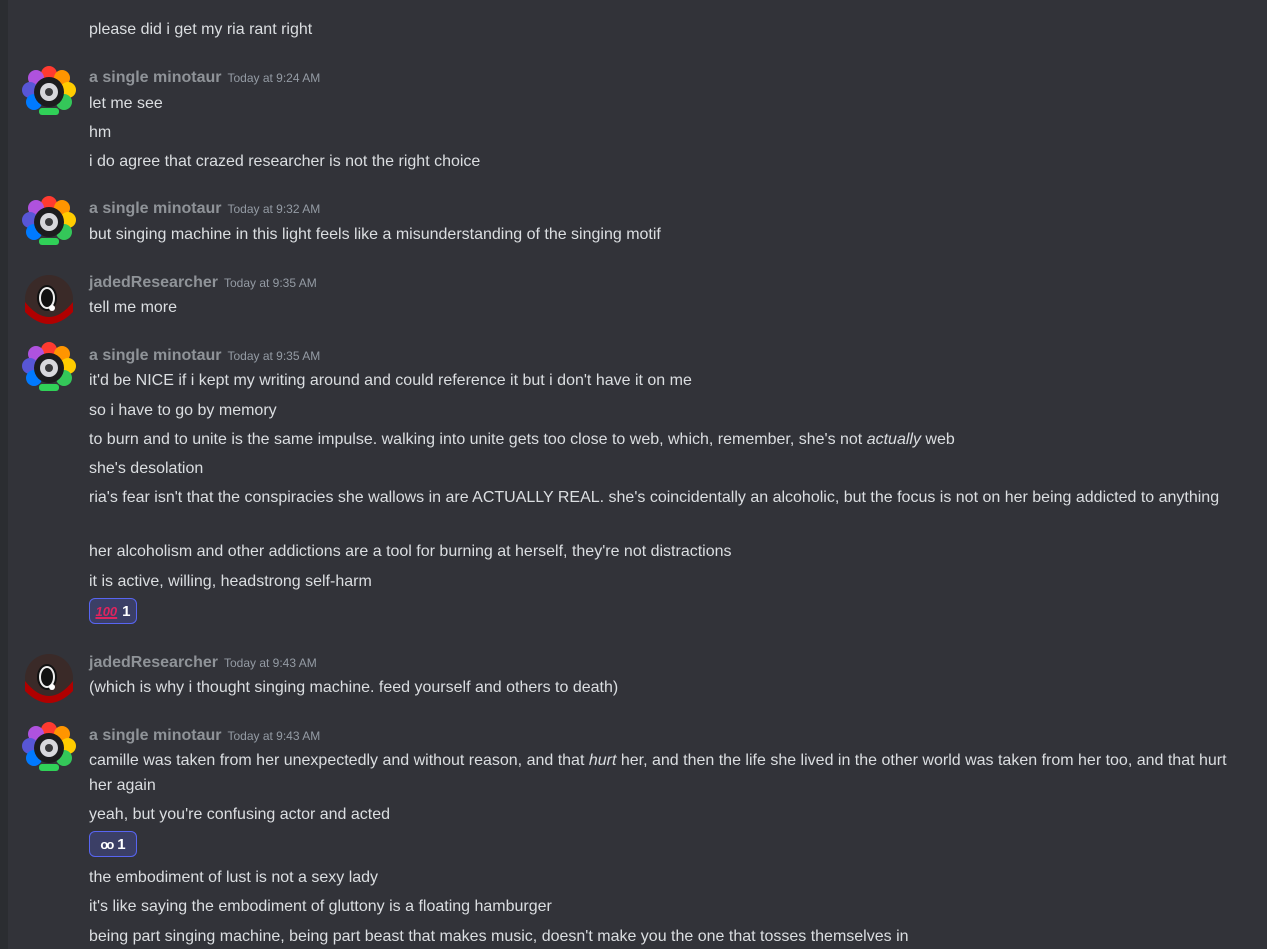  What do you see at coordinates (133, 307) in the screenshot?
I see `message-line: tell me more` at bounding box center [133, 307].